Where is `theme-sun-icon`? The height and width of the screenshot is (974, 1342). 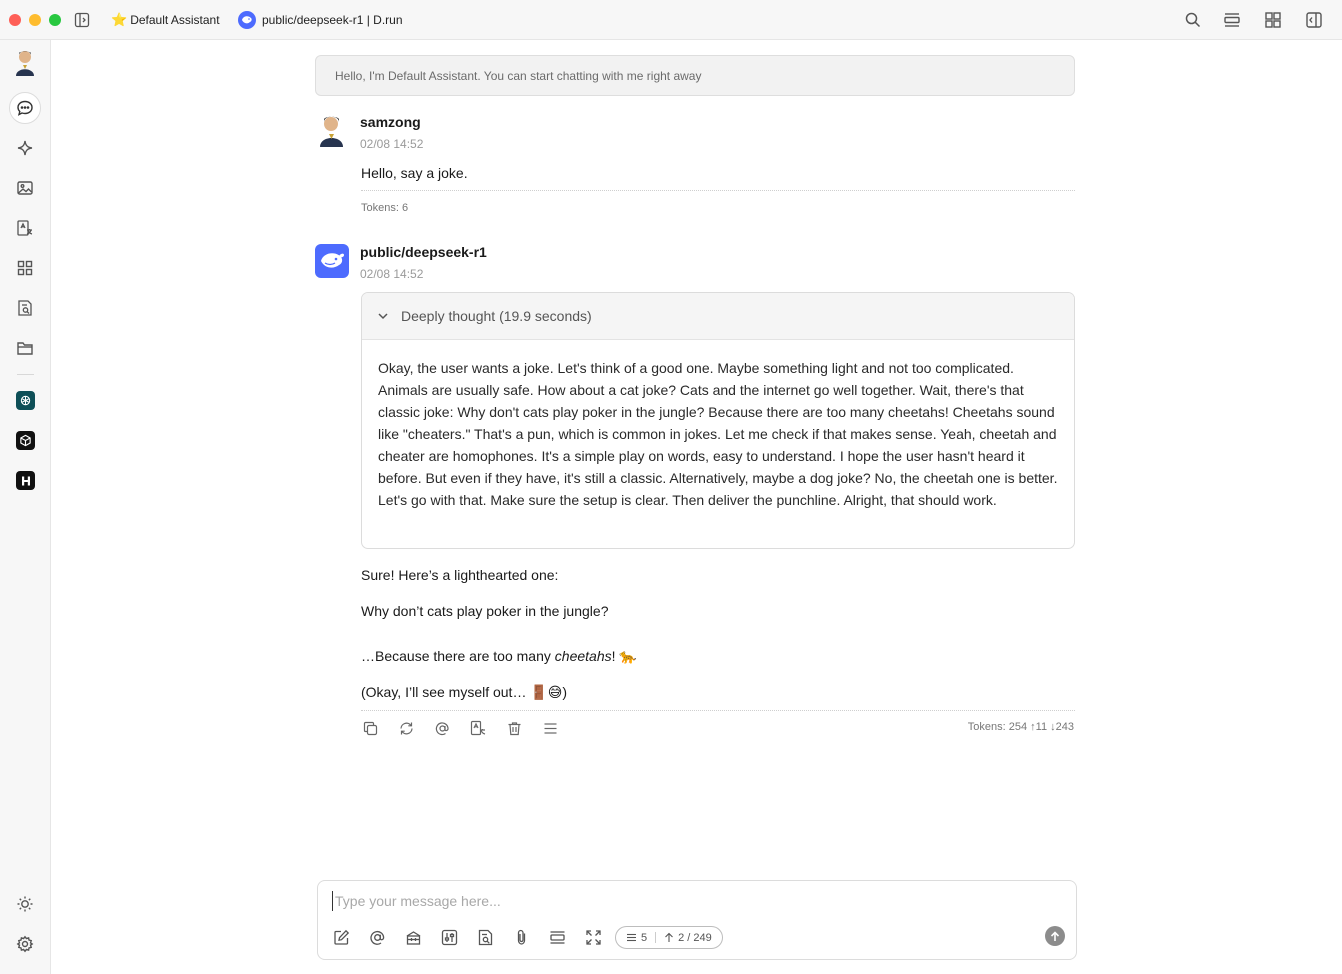 theme-sun-icon is located at coordinates (25, 904).